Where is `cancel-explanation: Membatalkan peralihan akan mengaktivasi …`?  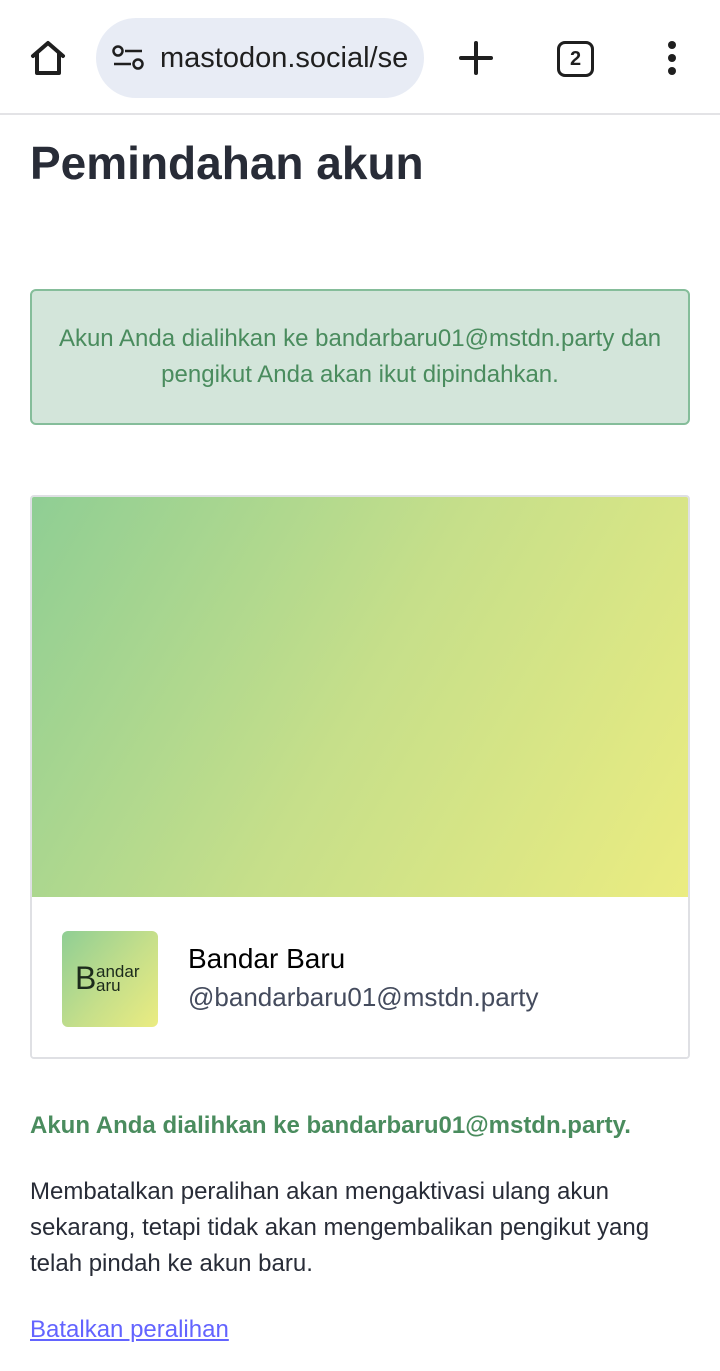 cancel-explanation: Membatalkan peralihan akan mengaktivasi … is located at coordinates (340, 1227).